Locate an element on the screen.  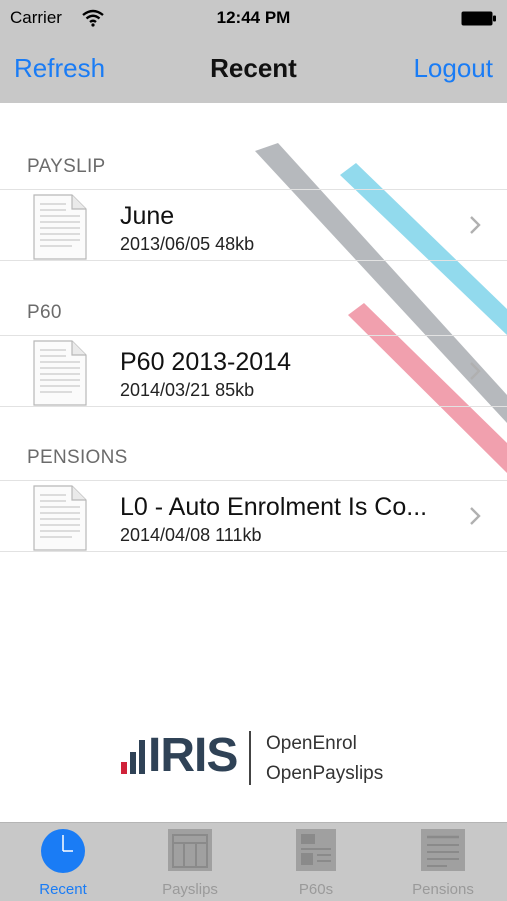
item-title: June is located at coordinates (147, 216).